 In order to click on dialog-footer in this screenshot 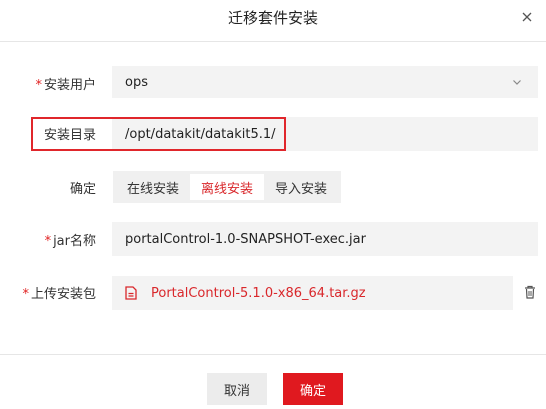, I will do `click(273, 381)`.